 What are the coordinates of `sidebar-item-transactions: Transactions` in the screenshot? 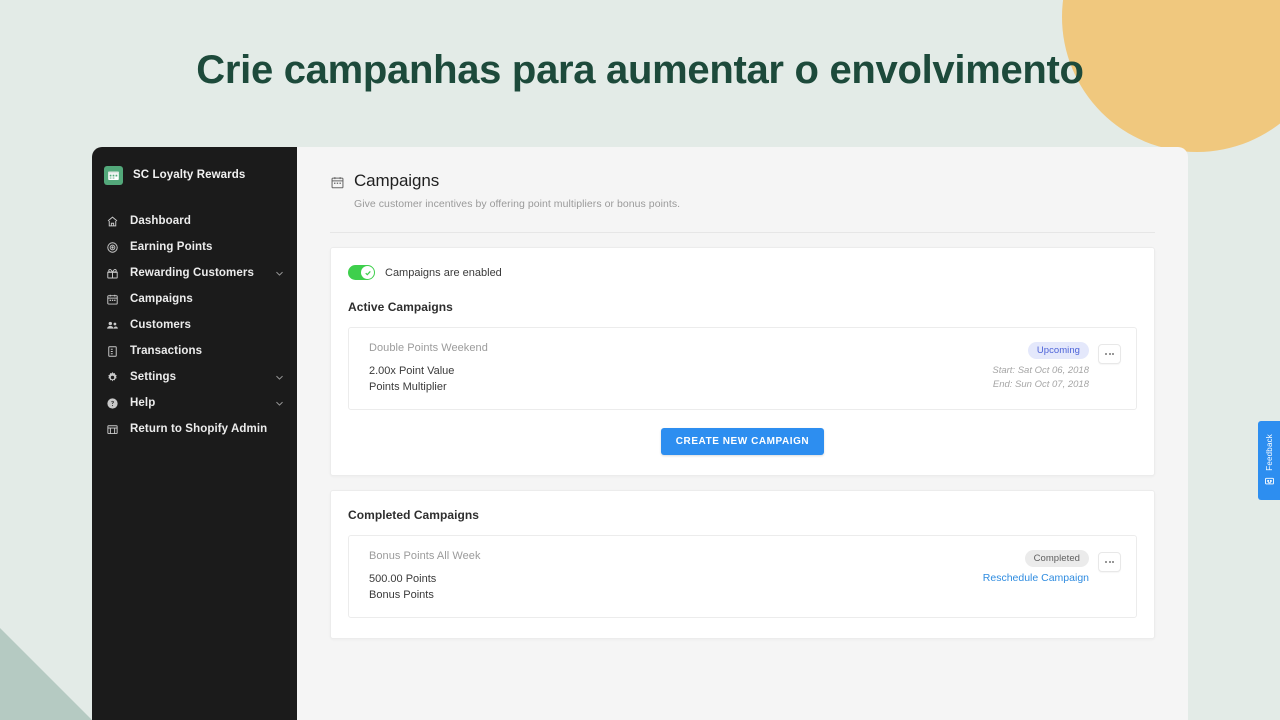 It's located at (194, 351).